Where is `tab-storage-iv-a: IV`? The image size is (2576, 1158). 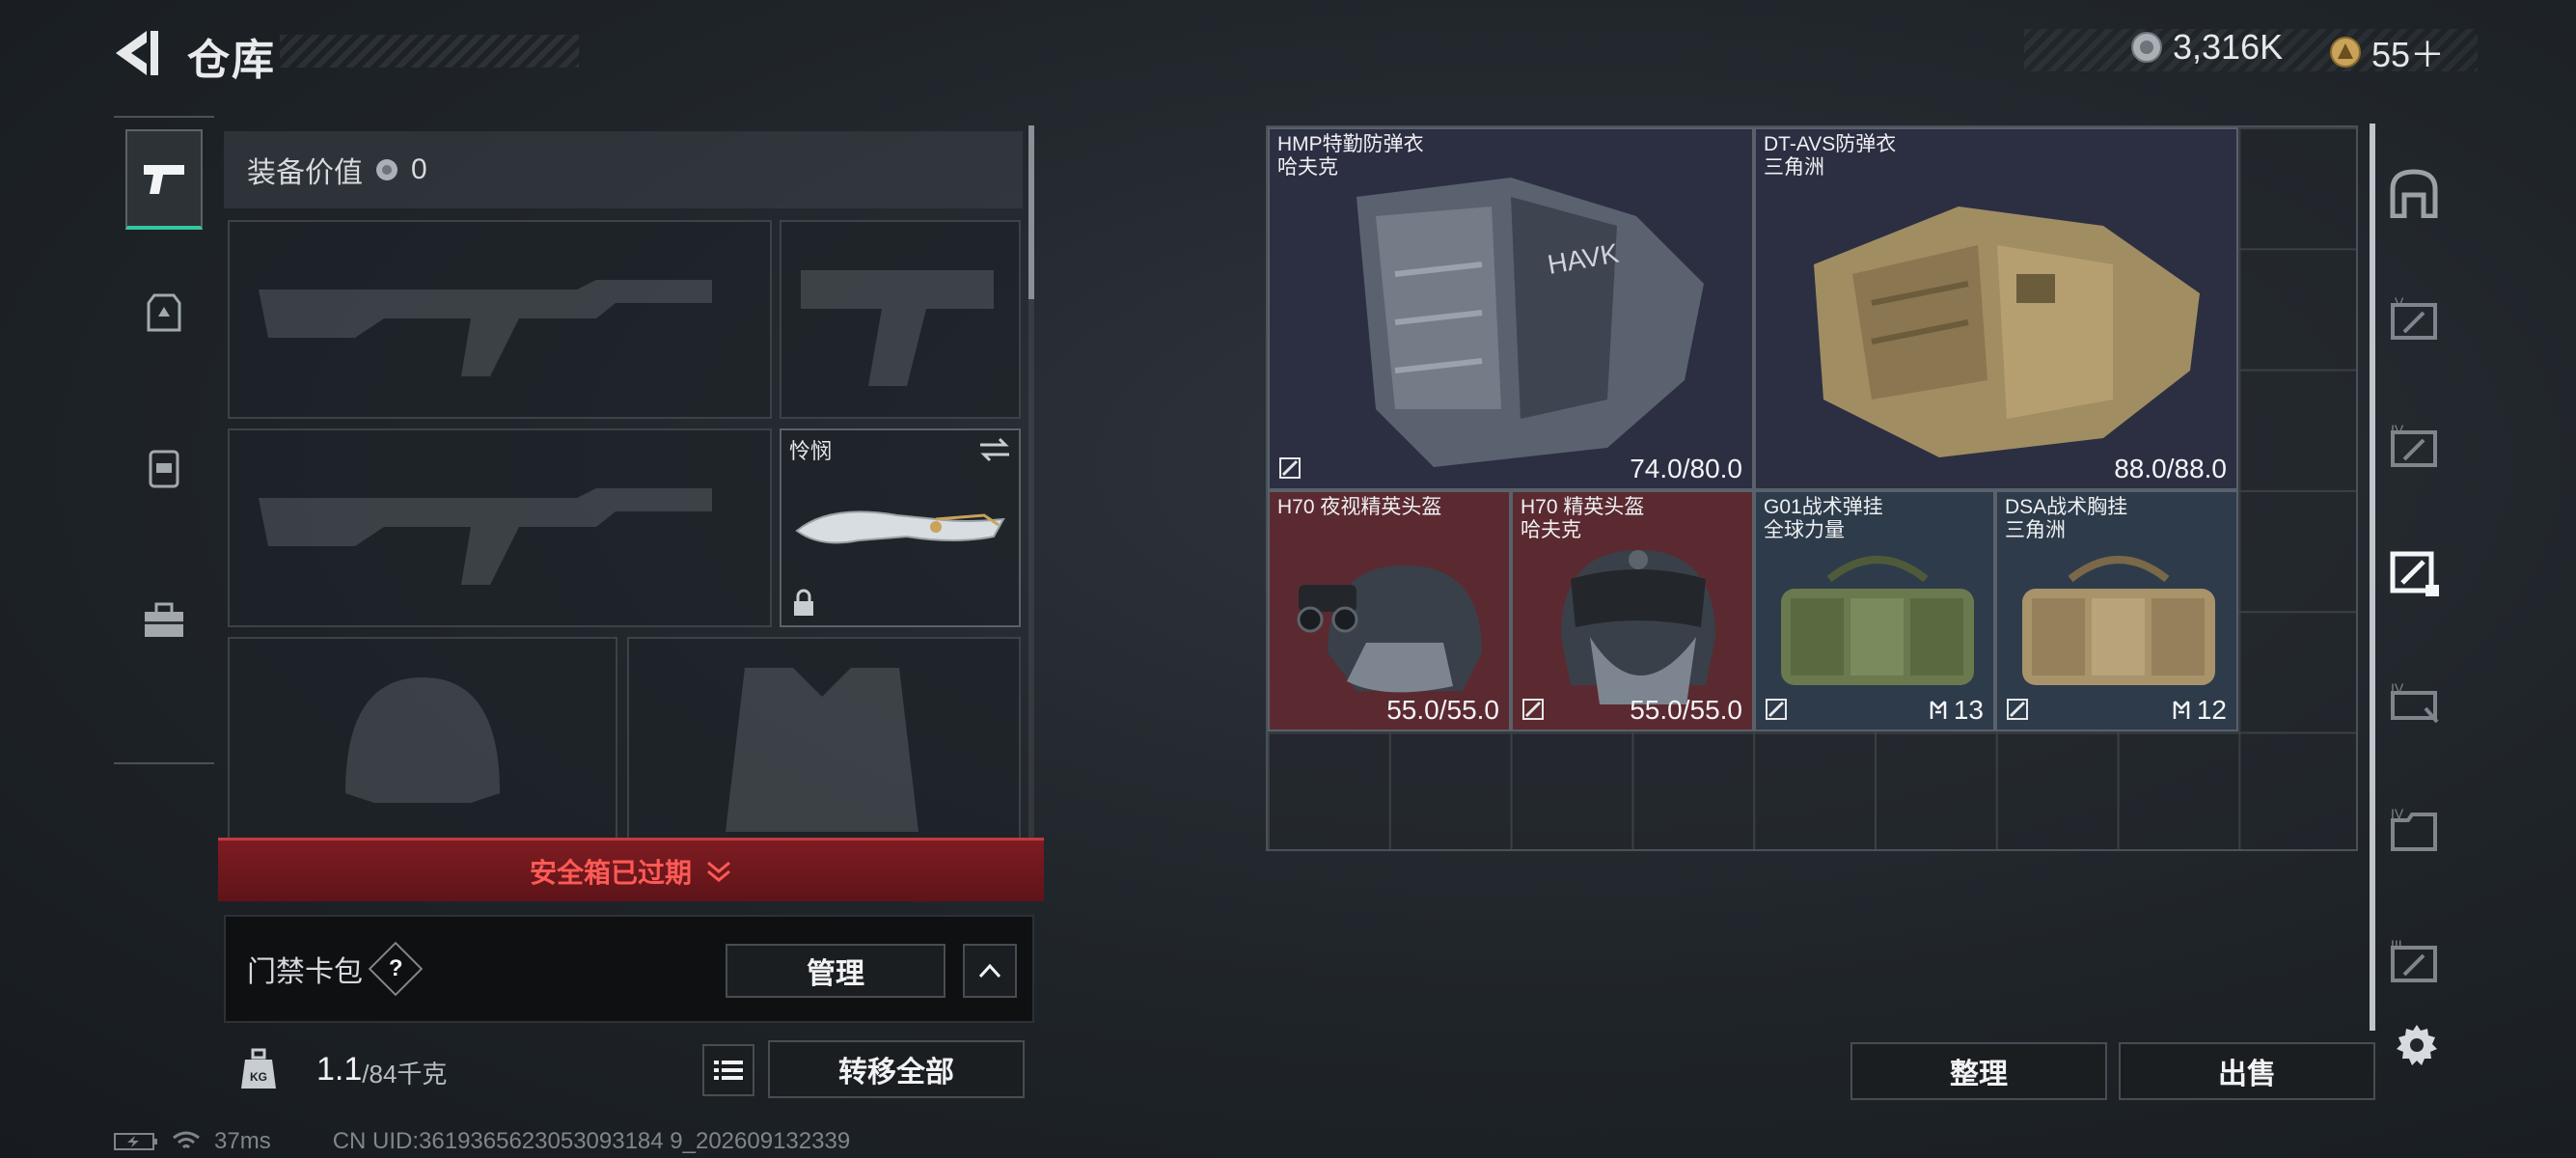
tab-storage-iv-a: IV is located at coordinates (2414, 446).